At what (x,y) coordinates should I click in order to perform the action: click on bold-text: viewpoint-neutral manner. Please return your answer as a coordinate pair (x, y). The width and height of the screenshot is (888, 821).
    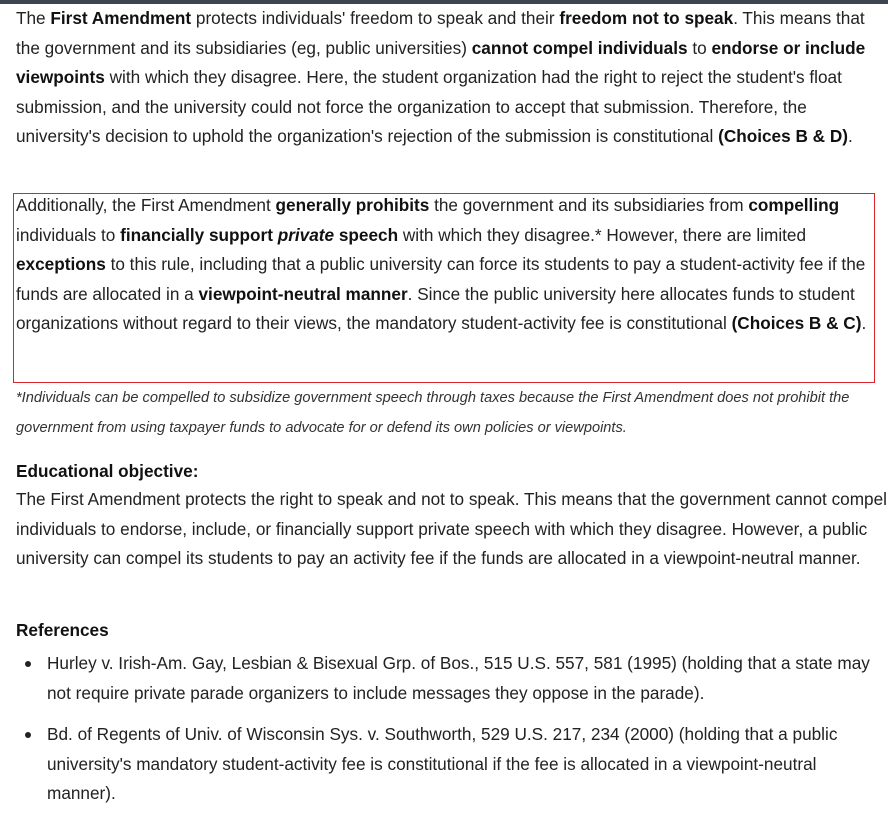
    Looking at the image, I should click on (303, 293).